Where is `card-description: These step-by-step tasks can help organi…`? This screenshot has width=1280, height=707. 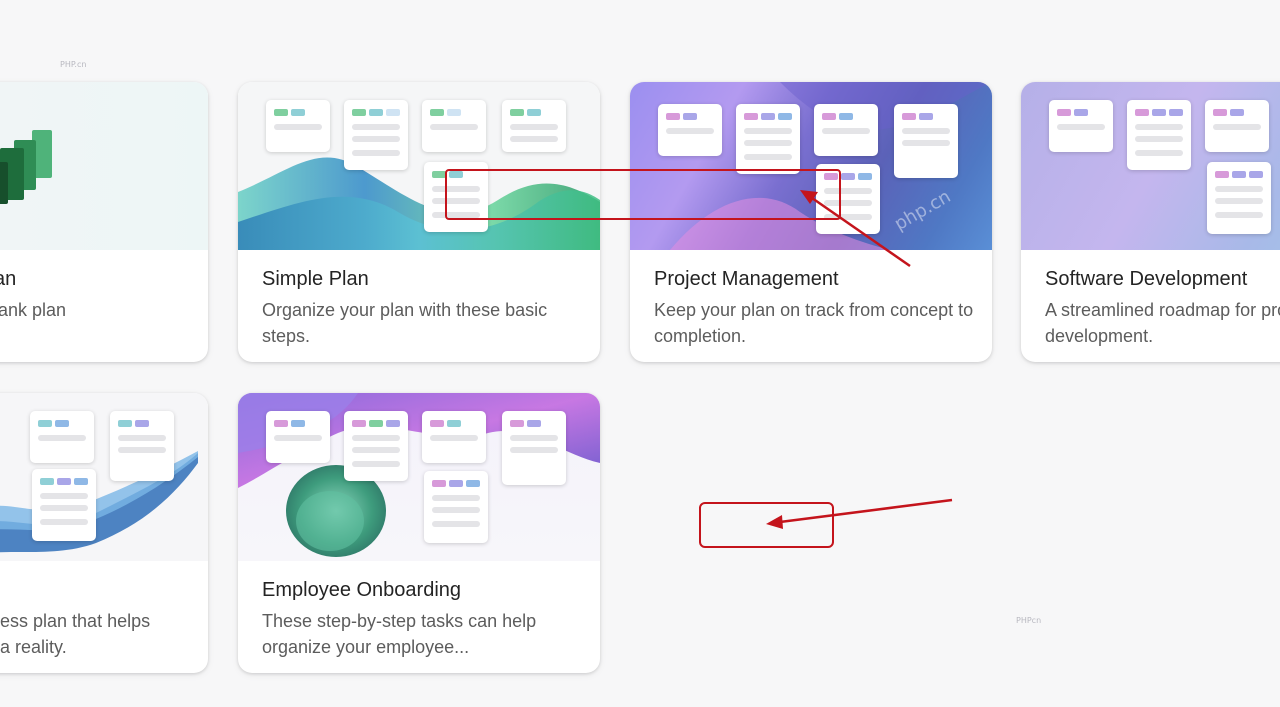
card-description: These step-by-step tasks can help organi… is located at coordinates (399, 634).